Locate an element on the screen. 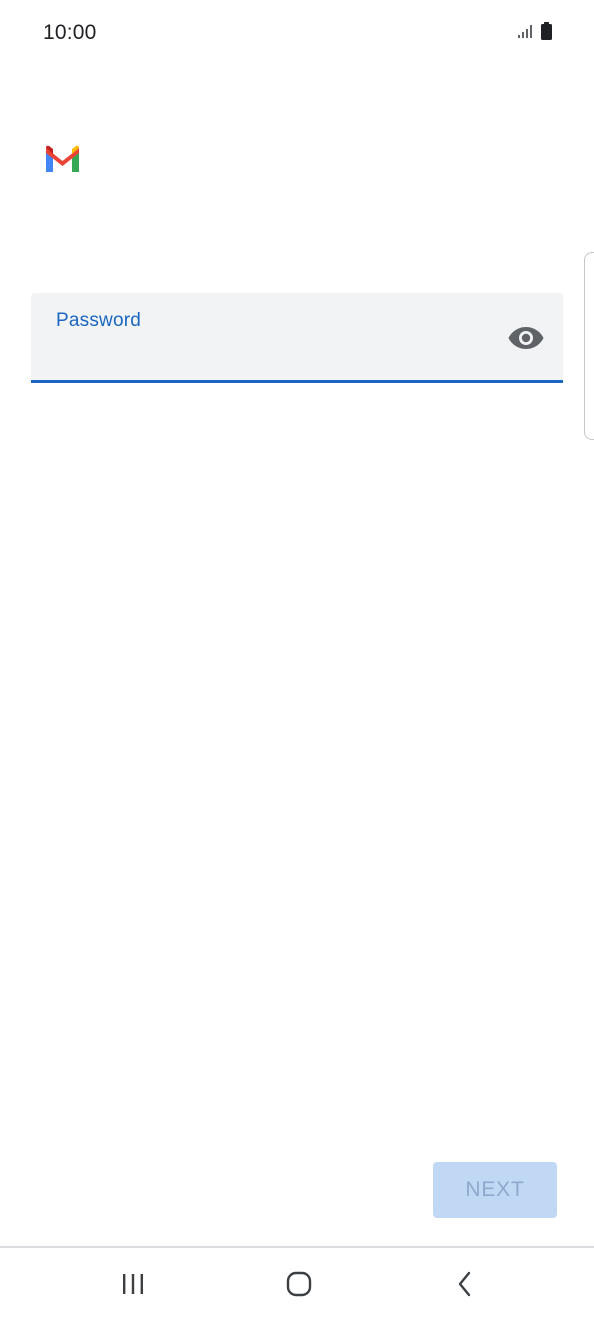  recents-icon is located at coordinates (133, 1284).